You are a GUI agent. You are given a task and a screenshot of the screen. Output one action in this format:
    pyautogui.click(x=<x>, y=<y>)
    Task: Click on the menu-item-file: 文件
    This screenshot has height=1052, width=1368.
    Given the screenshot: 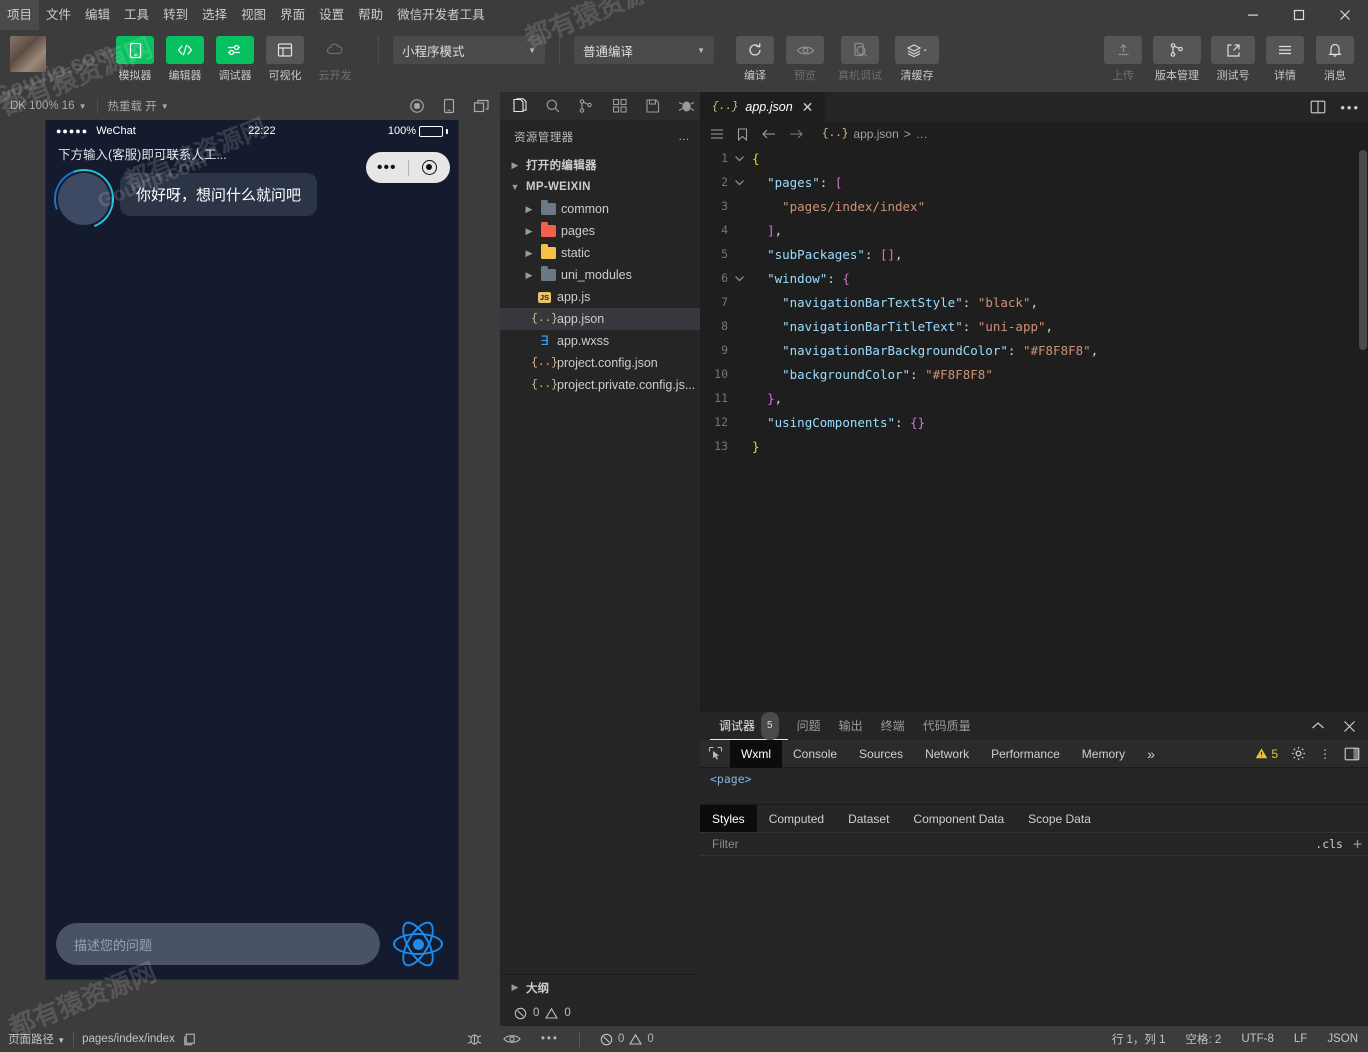 What is the action you would take?
    pyautogui.click(x=58, y=15)
    